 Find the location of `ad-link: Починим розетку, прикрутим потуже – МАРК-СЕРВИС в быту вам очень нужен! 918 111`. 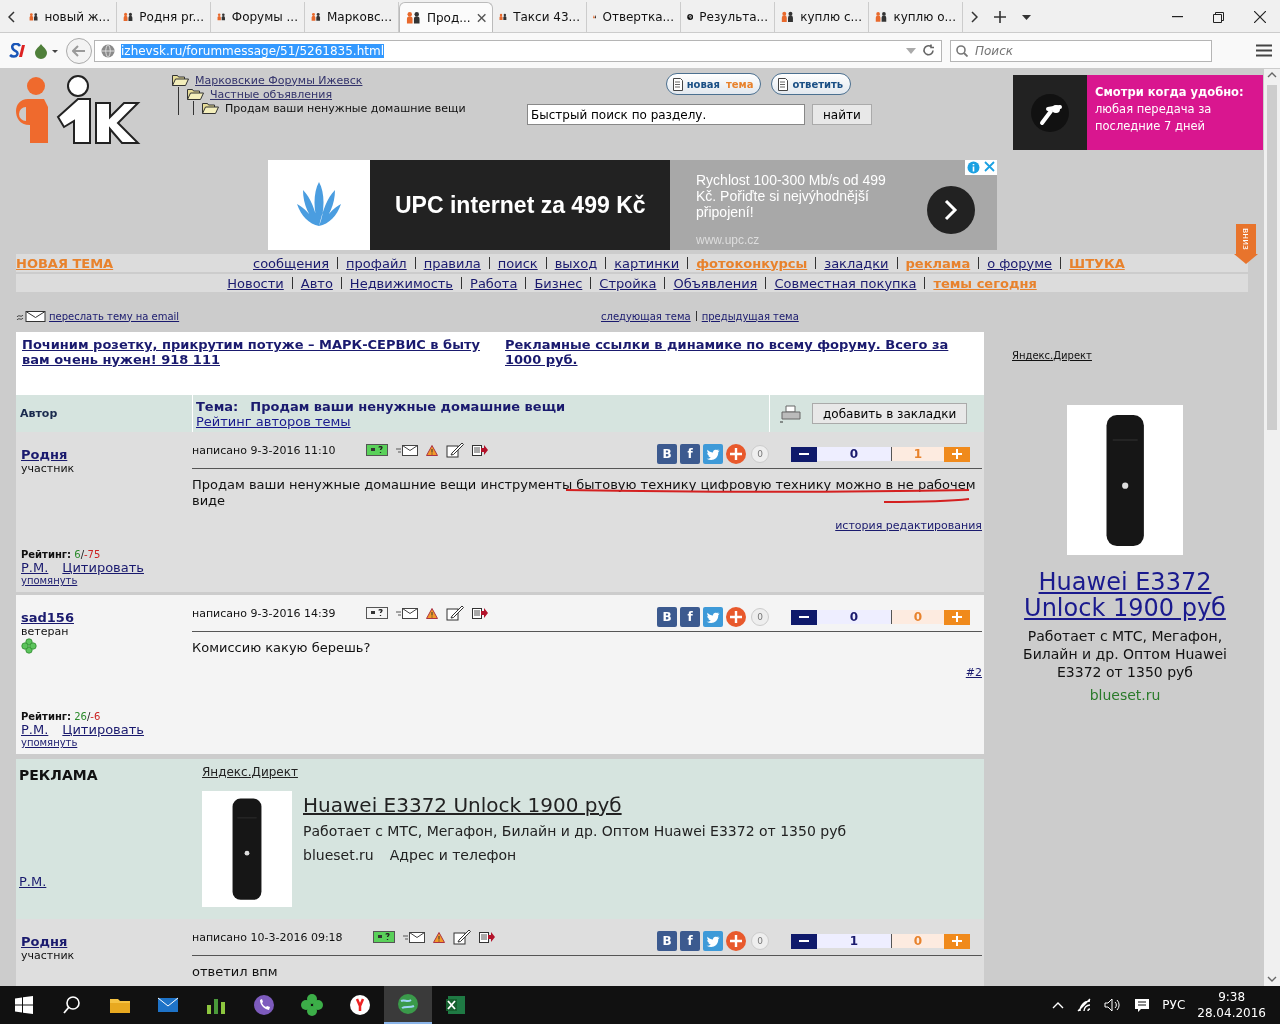

ad-link: Починим розетку, прикрутим потуже – МАРК-СЕРВИС в быту вам очень нужен! 918 111 is located at coordinates (252, 352).